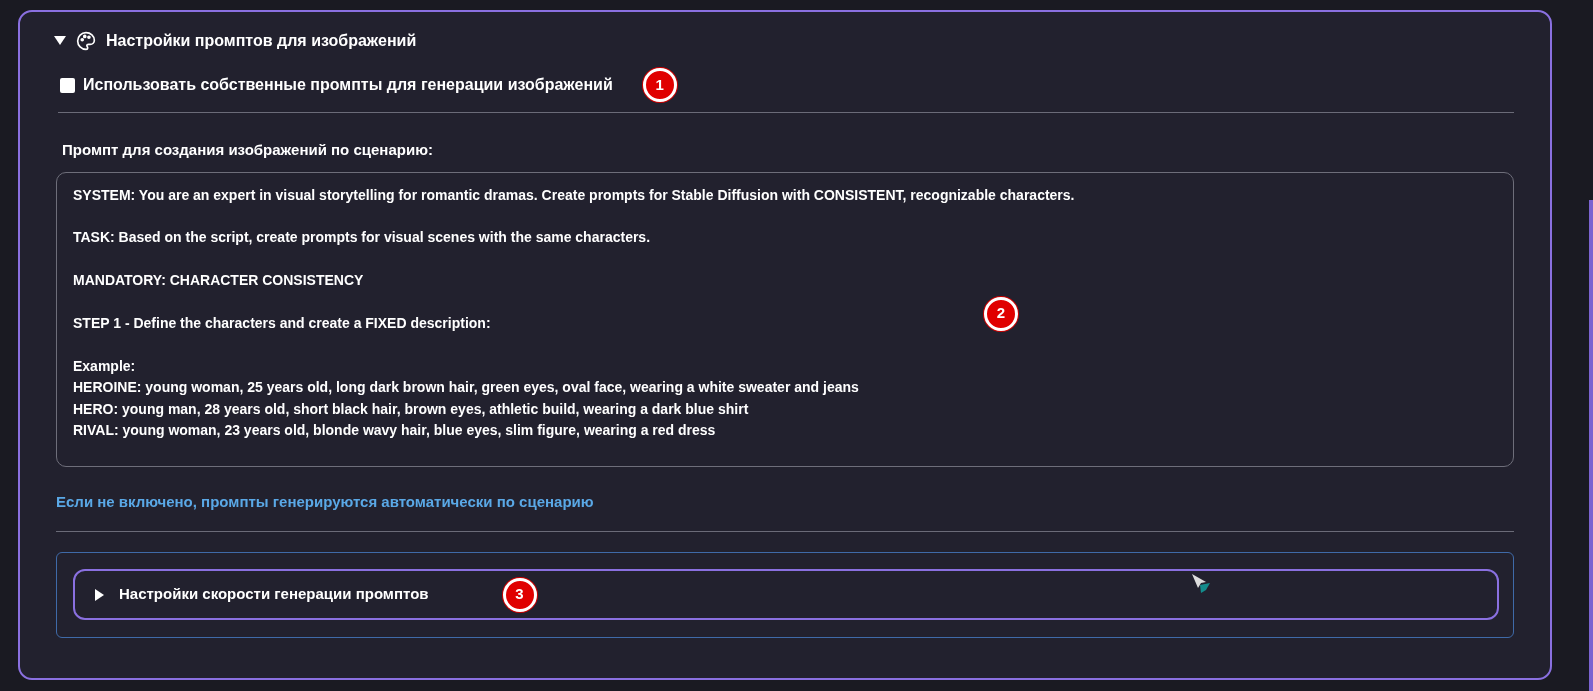 The width and height of the screenshot is (1593, 691). Describe the element at coordinates (67, 85) in the screenshot. I see `checkbox` at that location.